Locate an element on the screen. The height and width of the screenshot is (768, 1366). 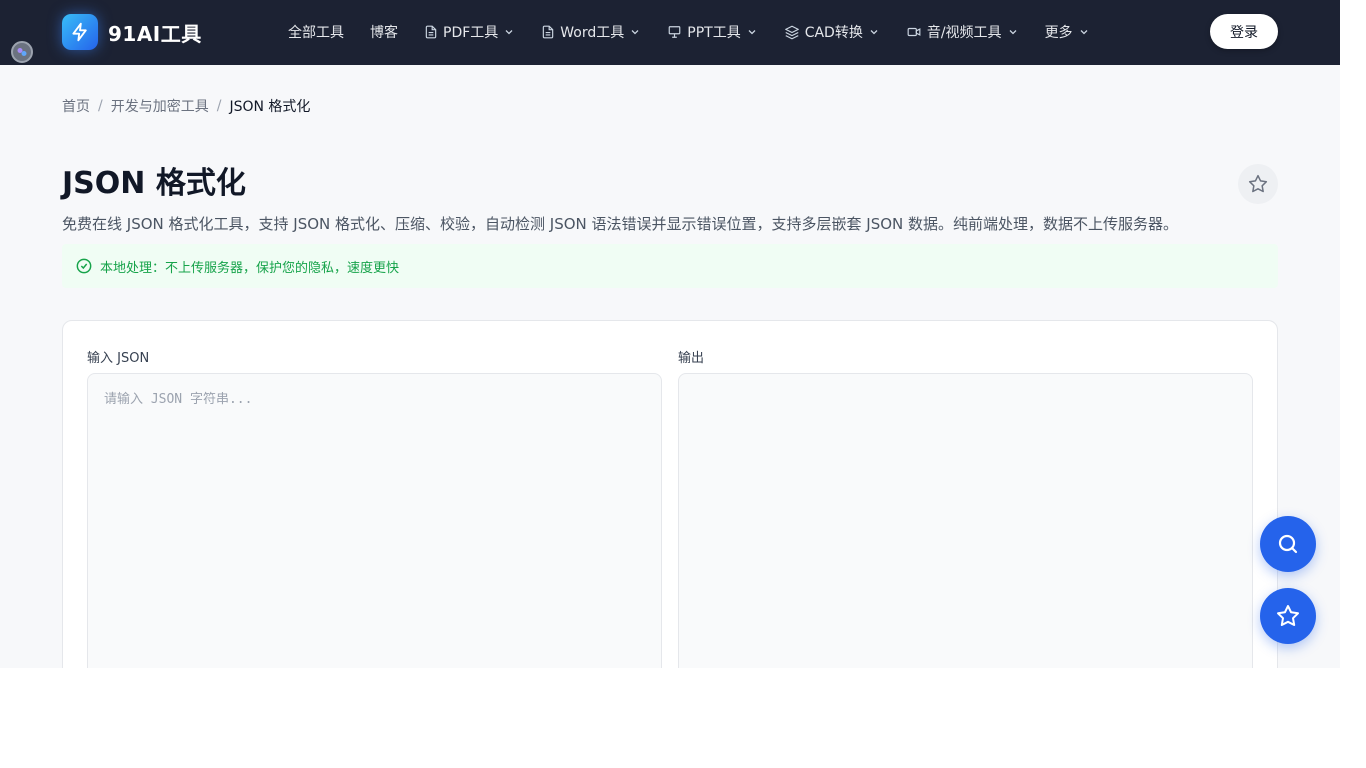
nav-label: PPT工具 is located at coordinates (714, 33).